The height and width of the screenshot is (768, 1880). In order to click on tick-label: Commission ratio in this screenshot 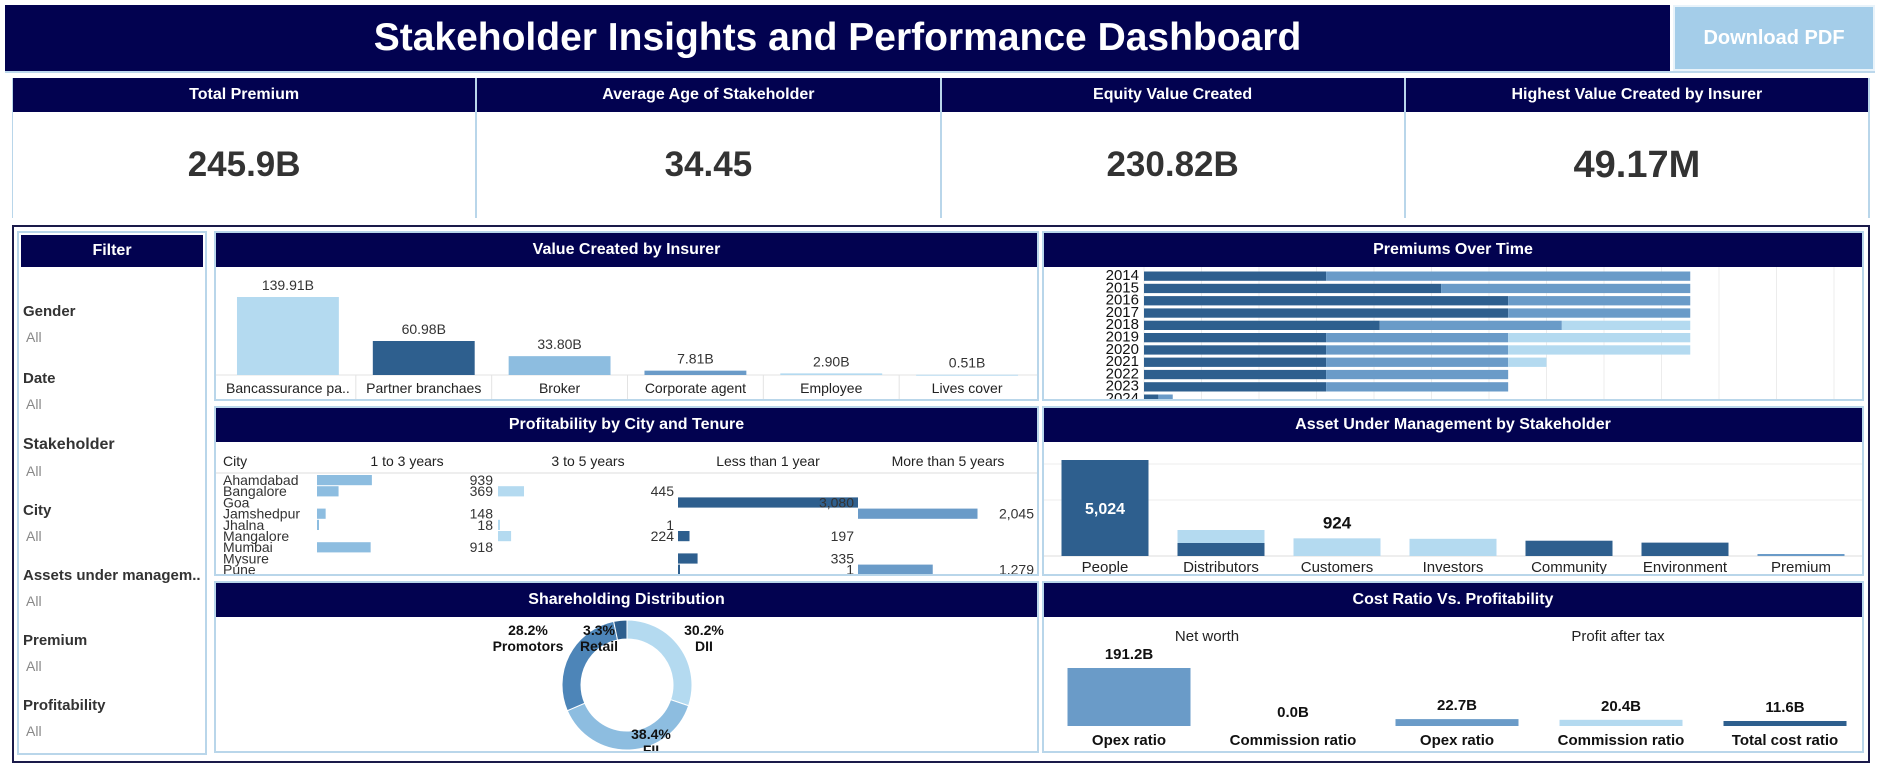, I will do `click(1621, 740)`.